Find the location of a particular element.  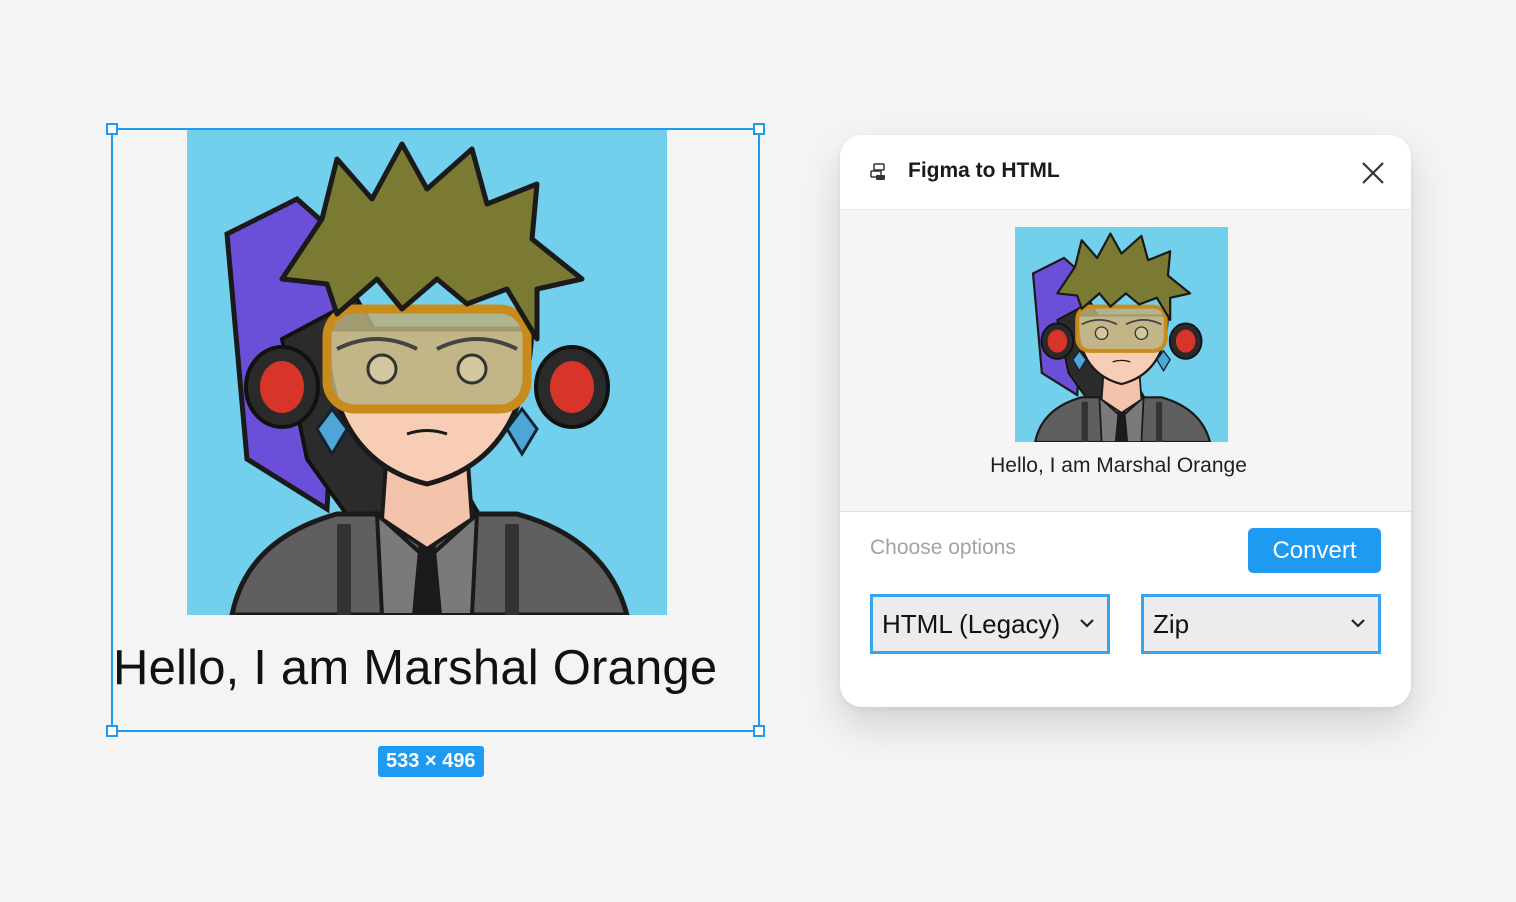

preview-area: Hello, I am Marshal Orange is located at coordinates (1125, 361).